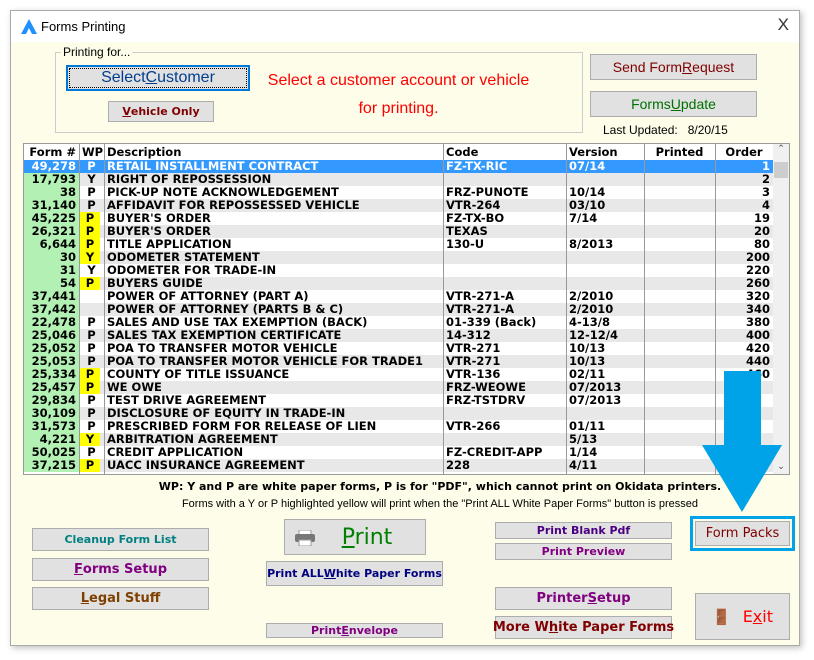 The height and width of the screenshot is (660, 814). I want to click on column-header-printed: Printed, so click(679, 152).